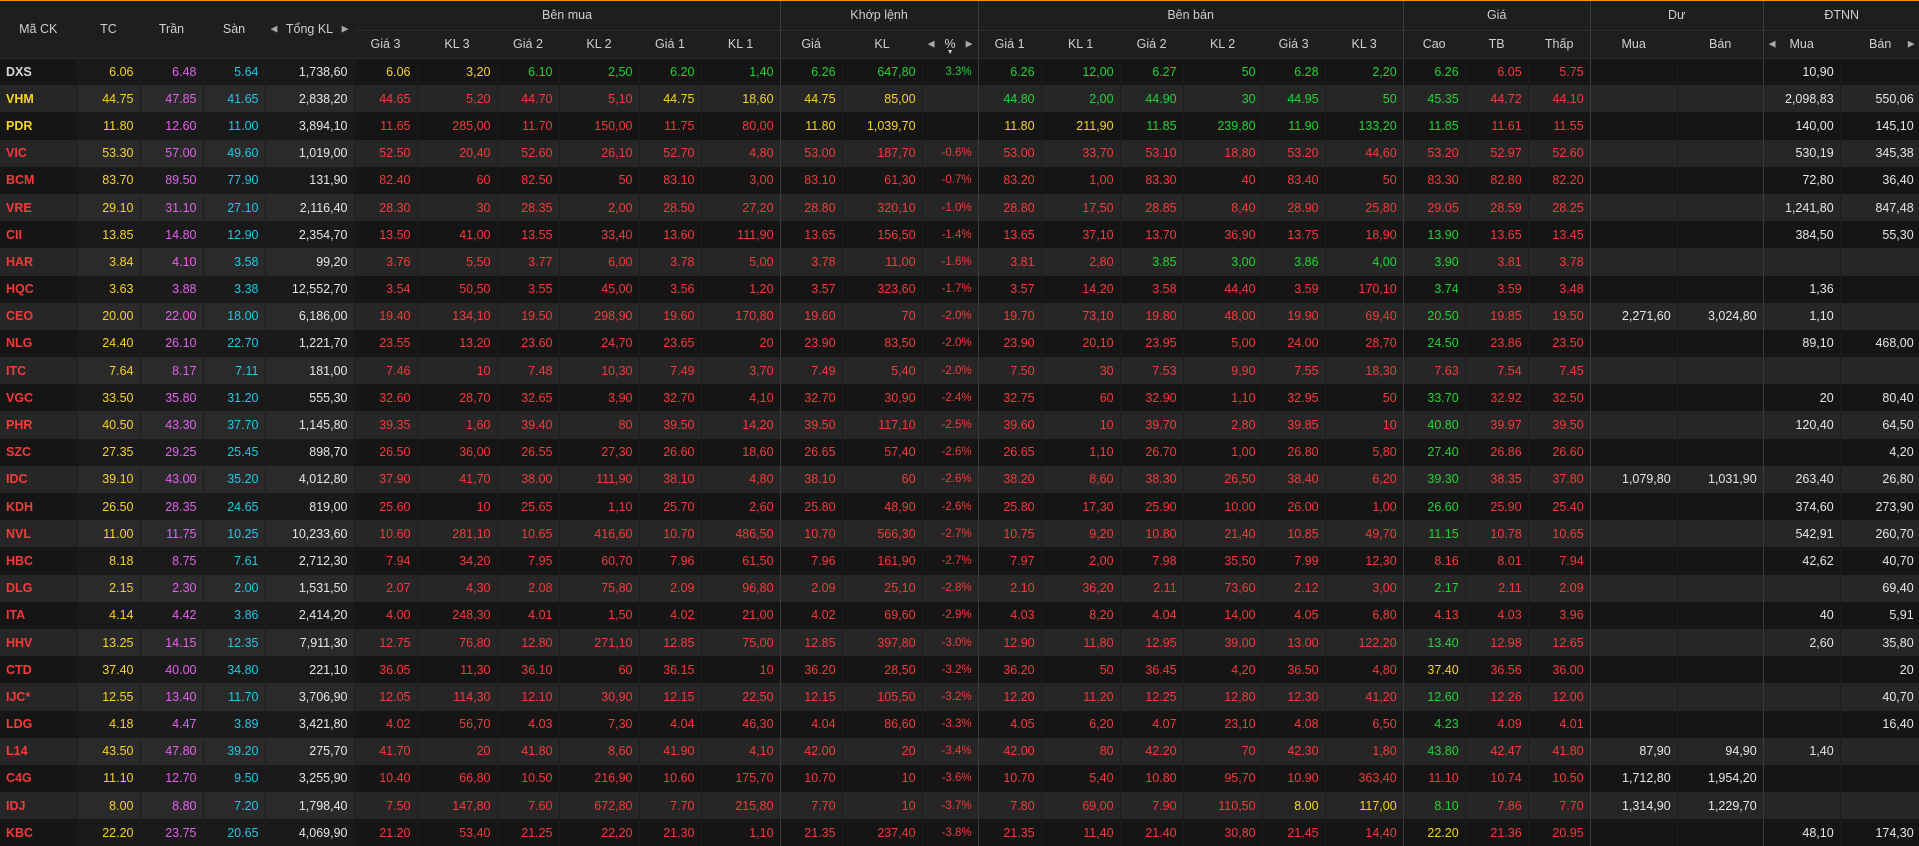  I want to click on average-price-cell: 52.97, so click(1497, 153).